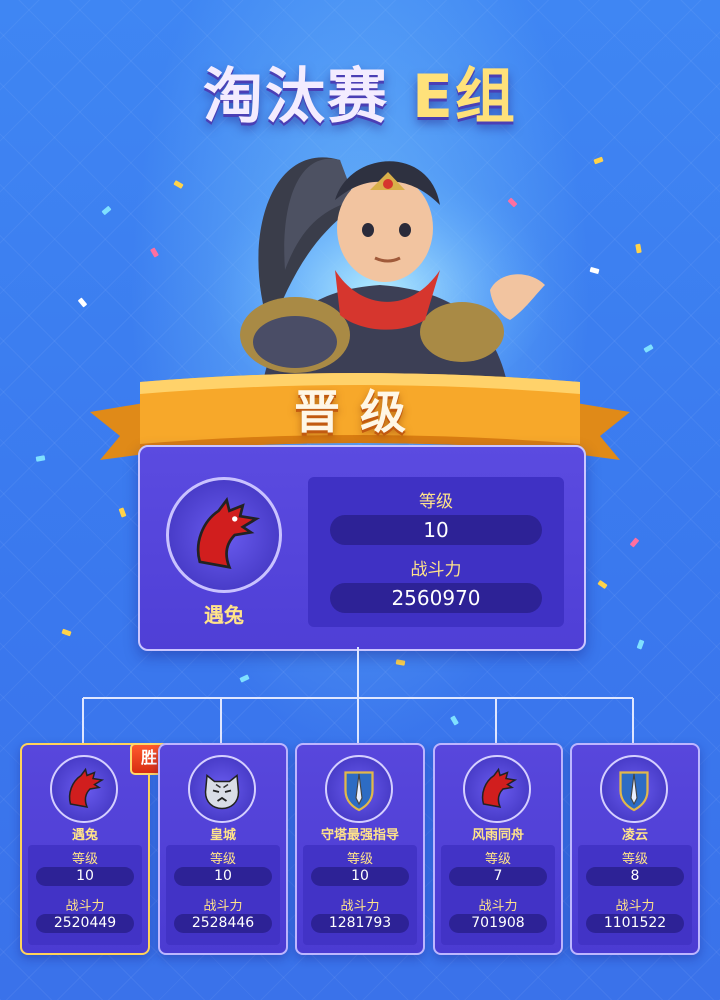 This screenshot has width=720, height=1000. What do you see at coordinates (85, 923) in the screenshot?
I see `power-value: 2520449` at bounding box center [85, 923].